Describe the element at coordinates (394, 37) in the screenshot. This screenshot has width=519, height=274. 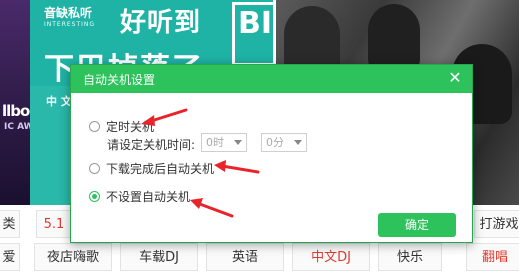
I see `artist-silhouette` at that location.